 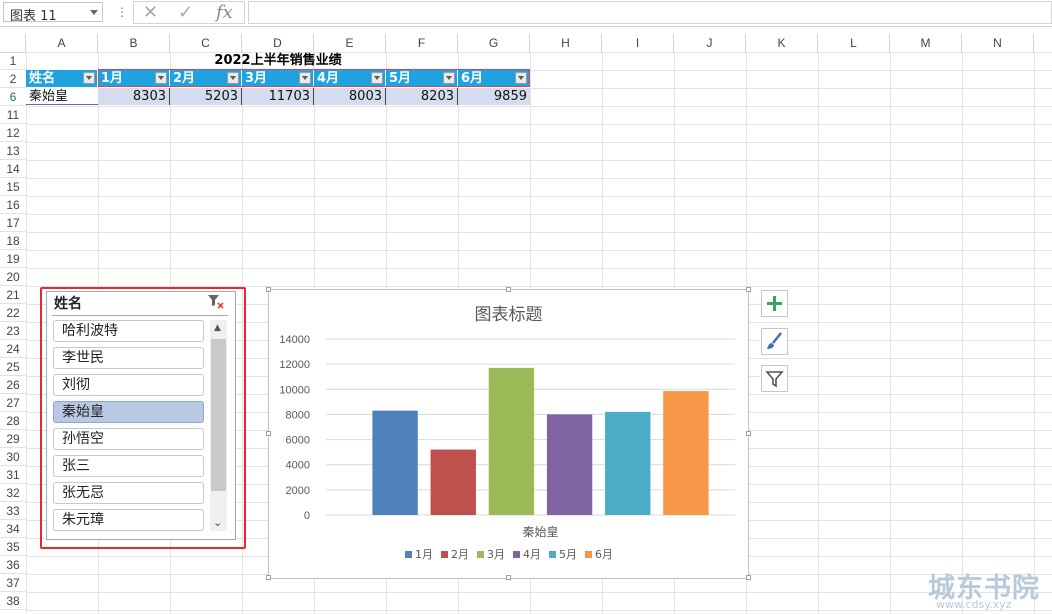 What do you see at coordinates (206, 43) in the screenshot?
I see `column-header: C` at bounding box center [206, 43].